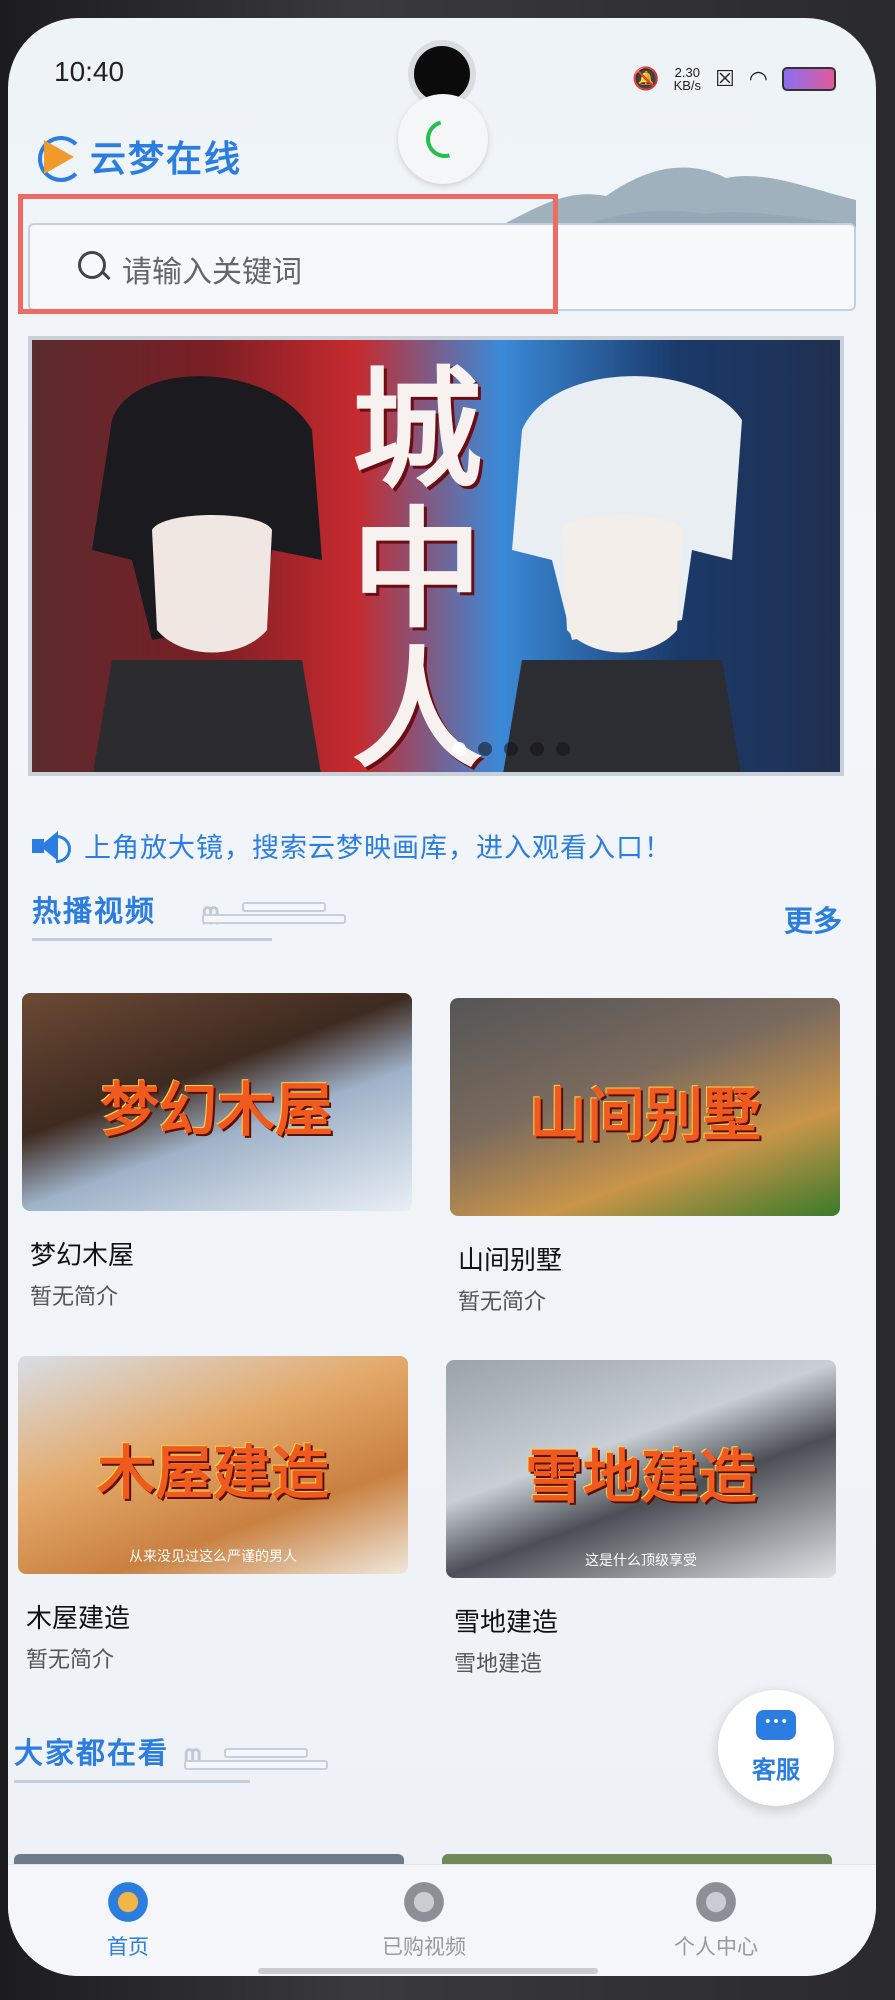 Image resolution: width=895 pixels, height=2000 pixels. What do you see at coordinates (776, 1770) in the screenshot?
I see `customer-service-label: 客服` at bounding box center [776, 1770].